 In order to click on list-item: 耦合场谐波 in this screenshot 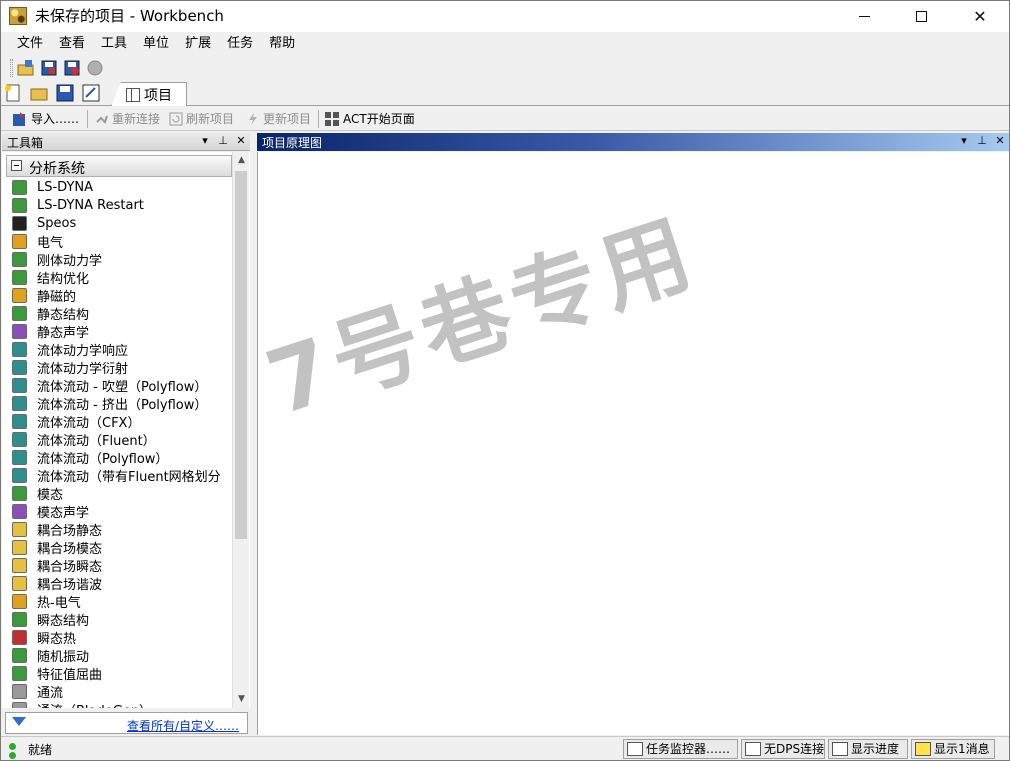, I will do `click(122, 583)`.